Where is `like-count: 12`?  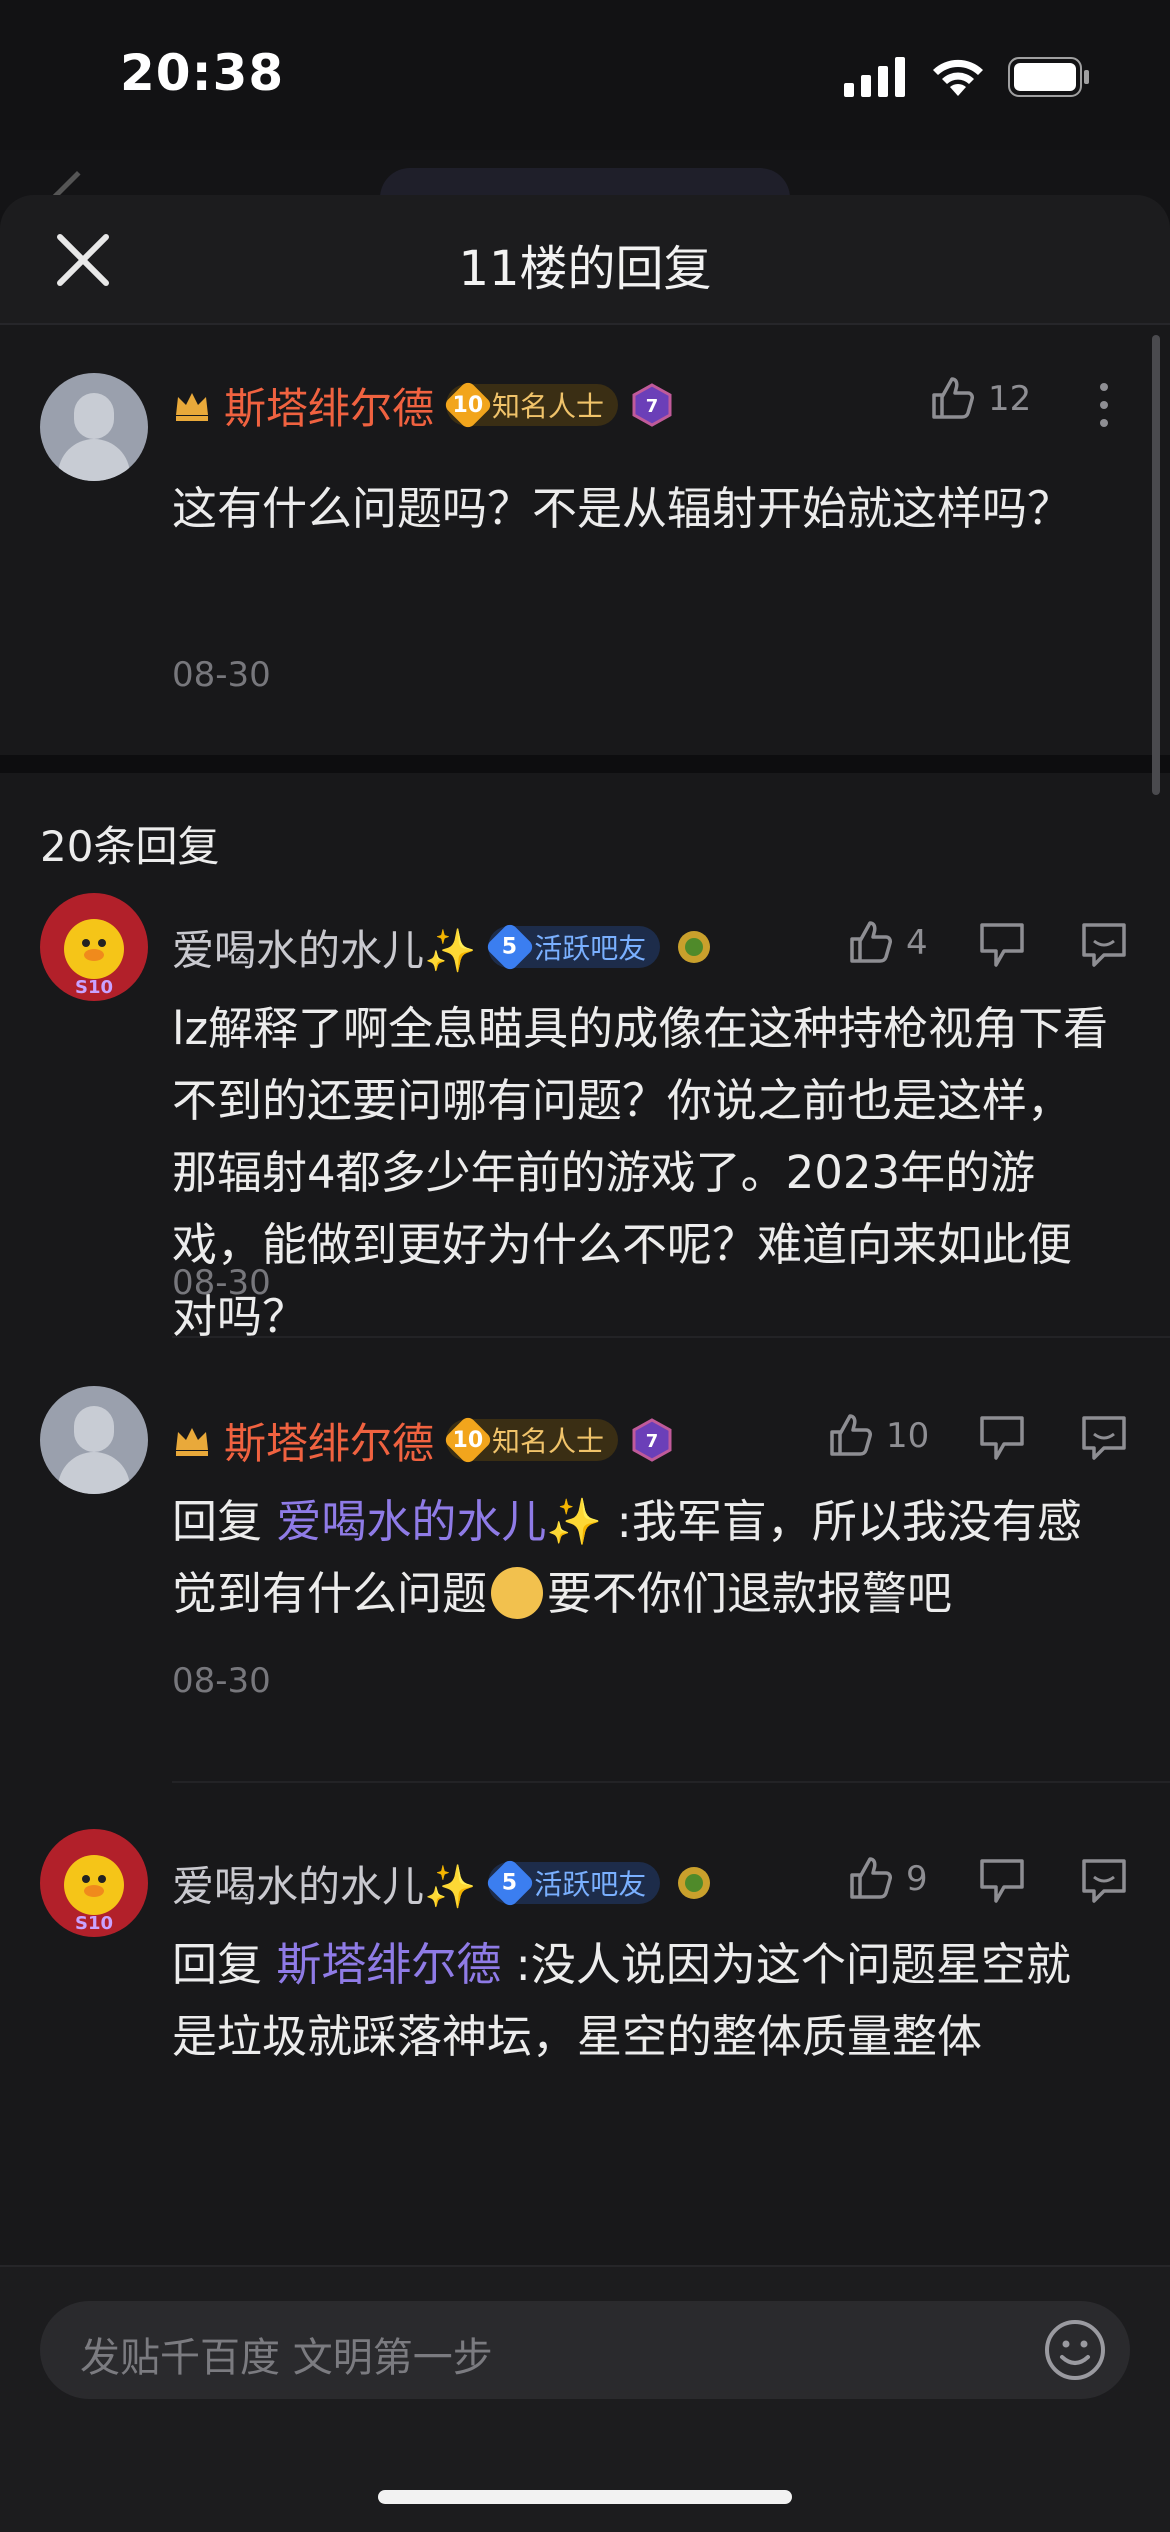 like-count: 12 is located at coordinates (1010, 399).